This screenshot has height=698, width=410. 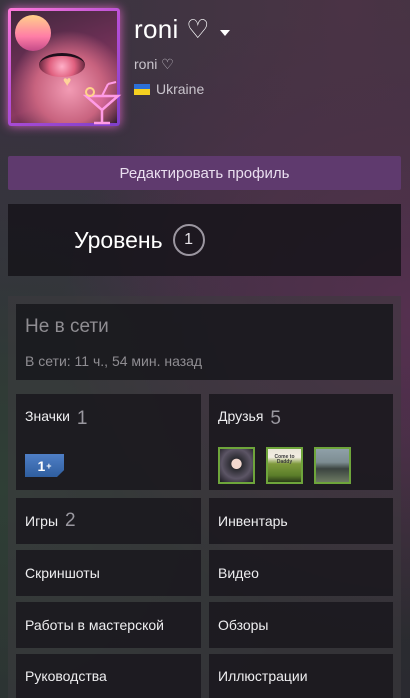 I want to click on badge-icon: 1 +, so click(x=44, y=465).